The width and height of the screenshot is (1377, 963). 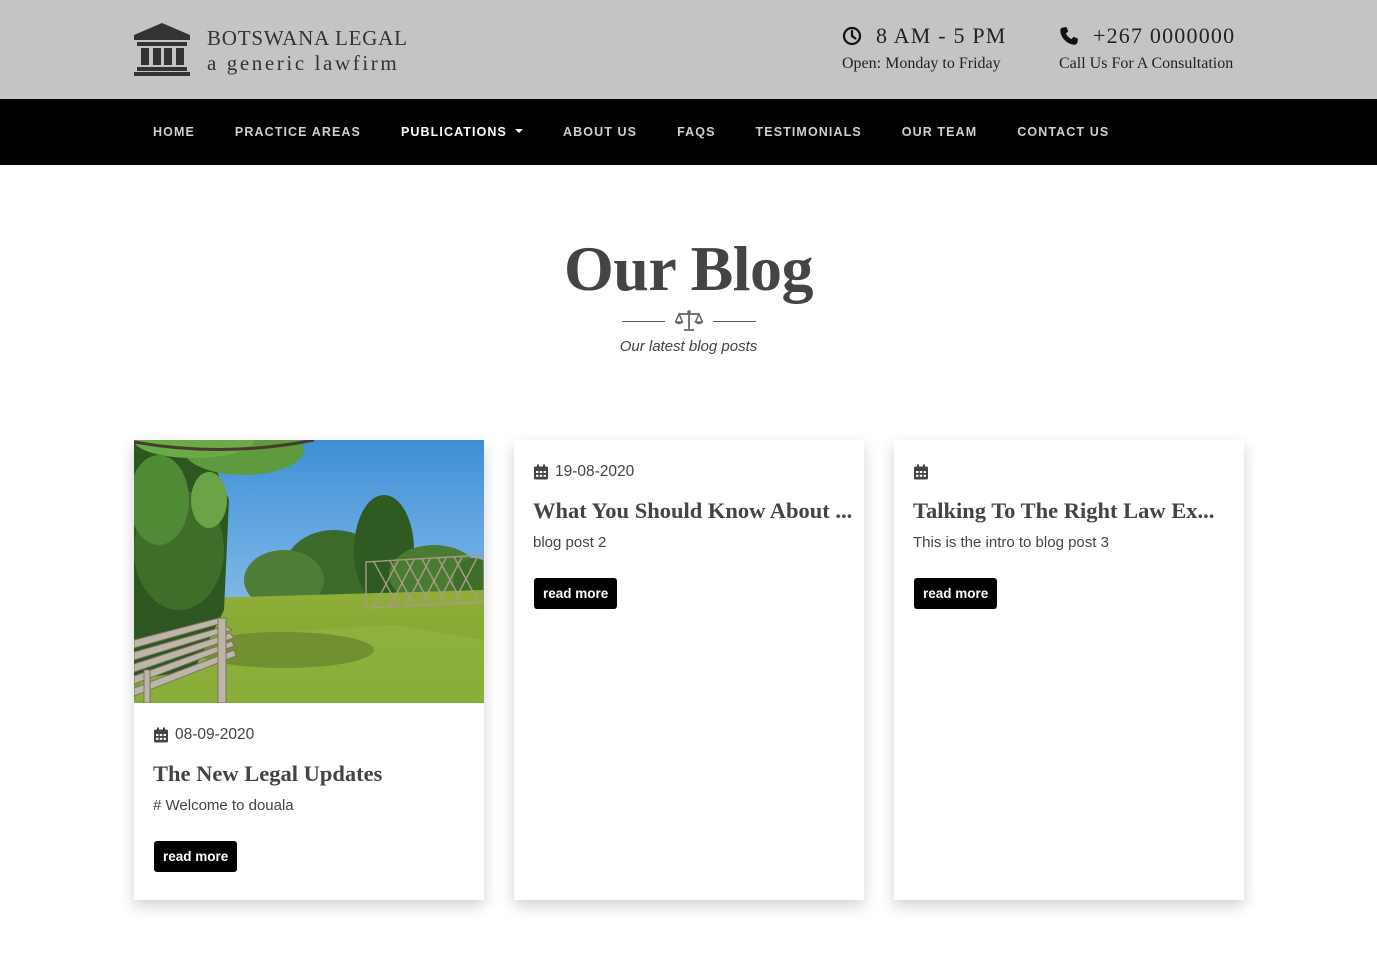 I want to click on section-title: Our Blog, so click(x=688, y=268).